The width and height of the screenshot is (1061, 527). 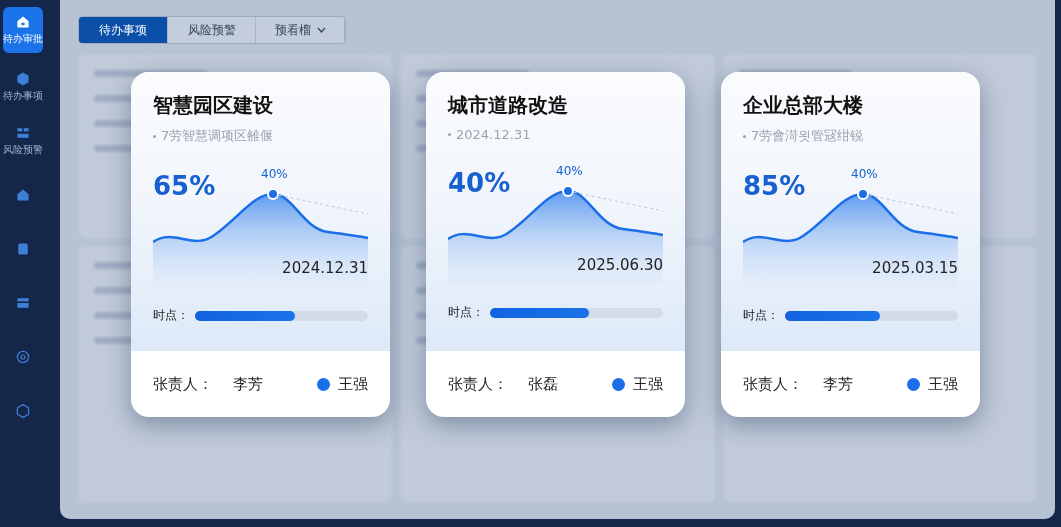 I want to click on grid-icon, so click(x=23, y=133).